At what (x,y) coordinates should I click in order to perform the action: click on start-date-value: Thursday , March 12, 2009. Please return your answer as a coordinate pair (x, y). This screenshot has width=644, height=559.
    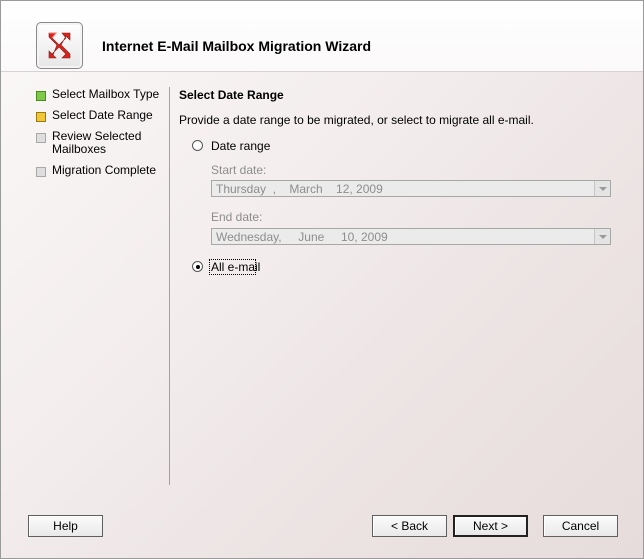
    Looking at the image, I should click on (299, 189).